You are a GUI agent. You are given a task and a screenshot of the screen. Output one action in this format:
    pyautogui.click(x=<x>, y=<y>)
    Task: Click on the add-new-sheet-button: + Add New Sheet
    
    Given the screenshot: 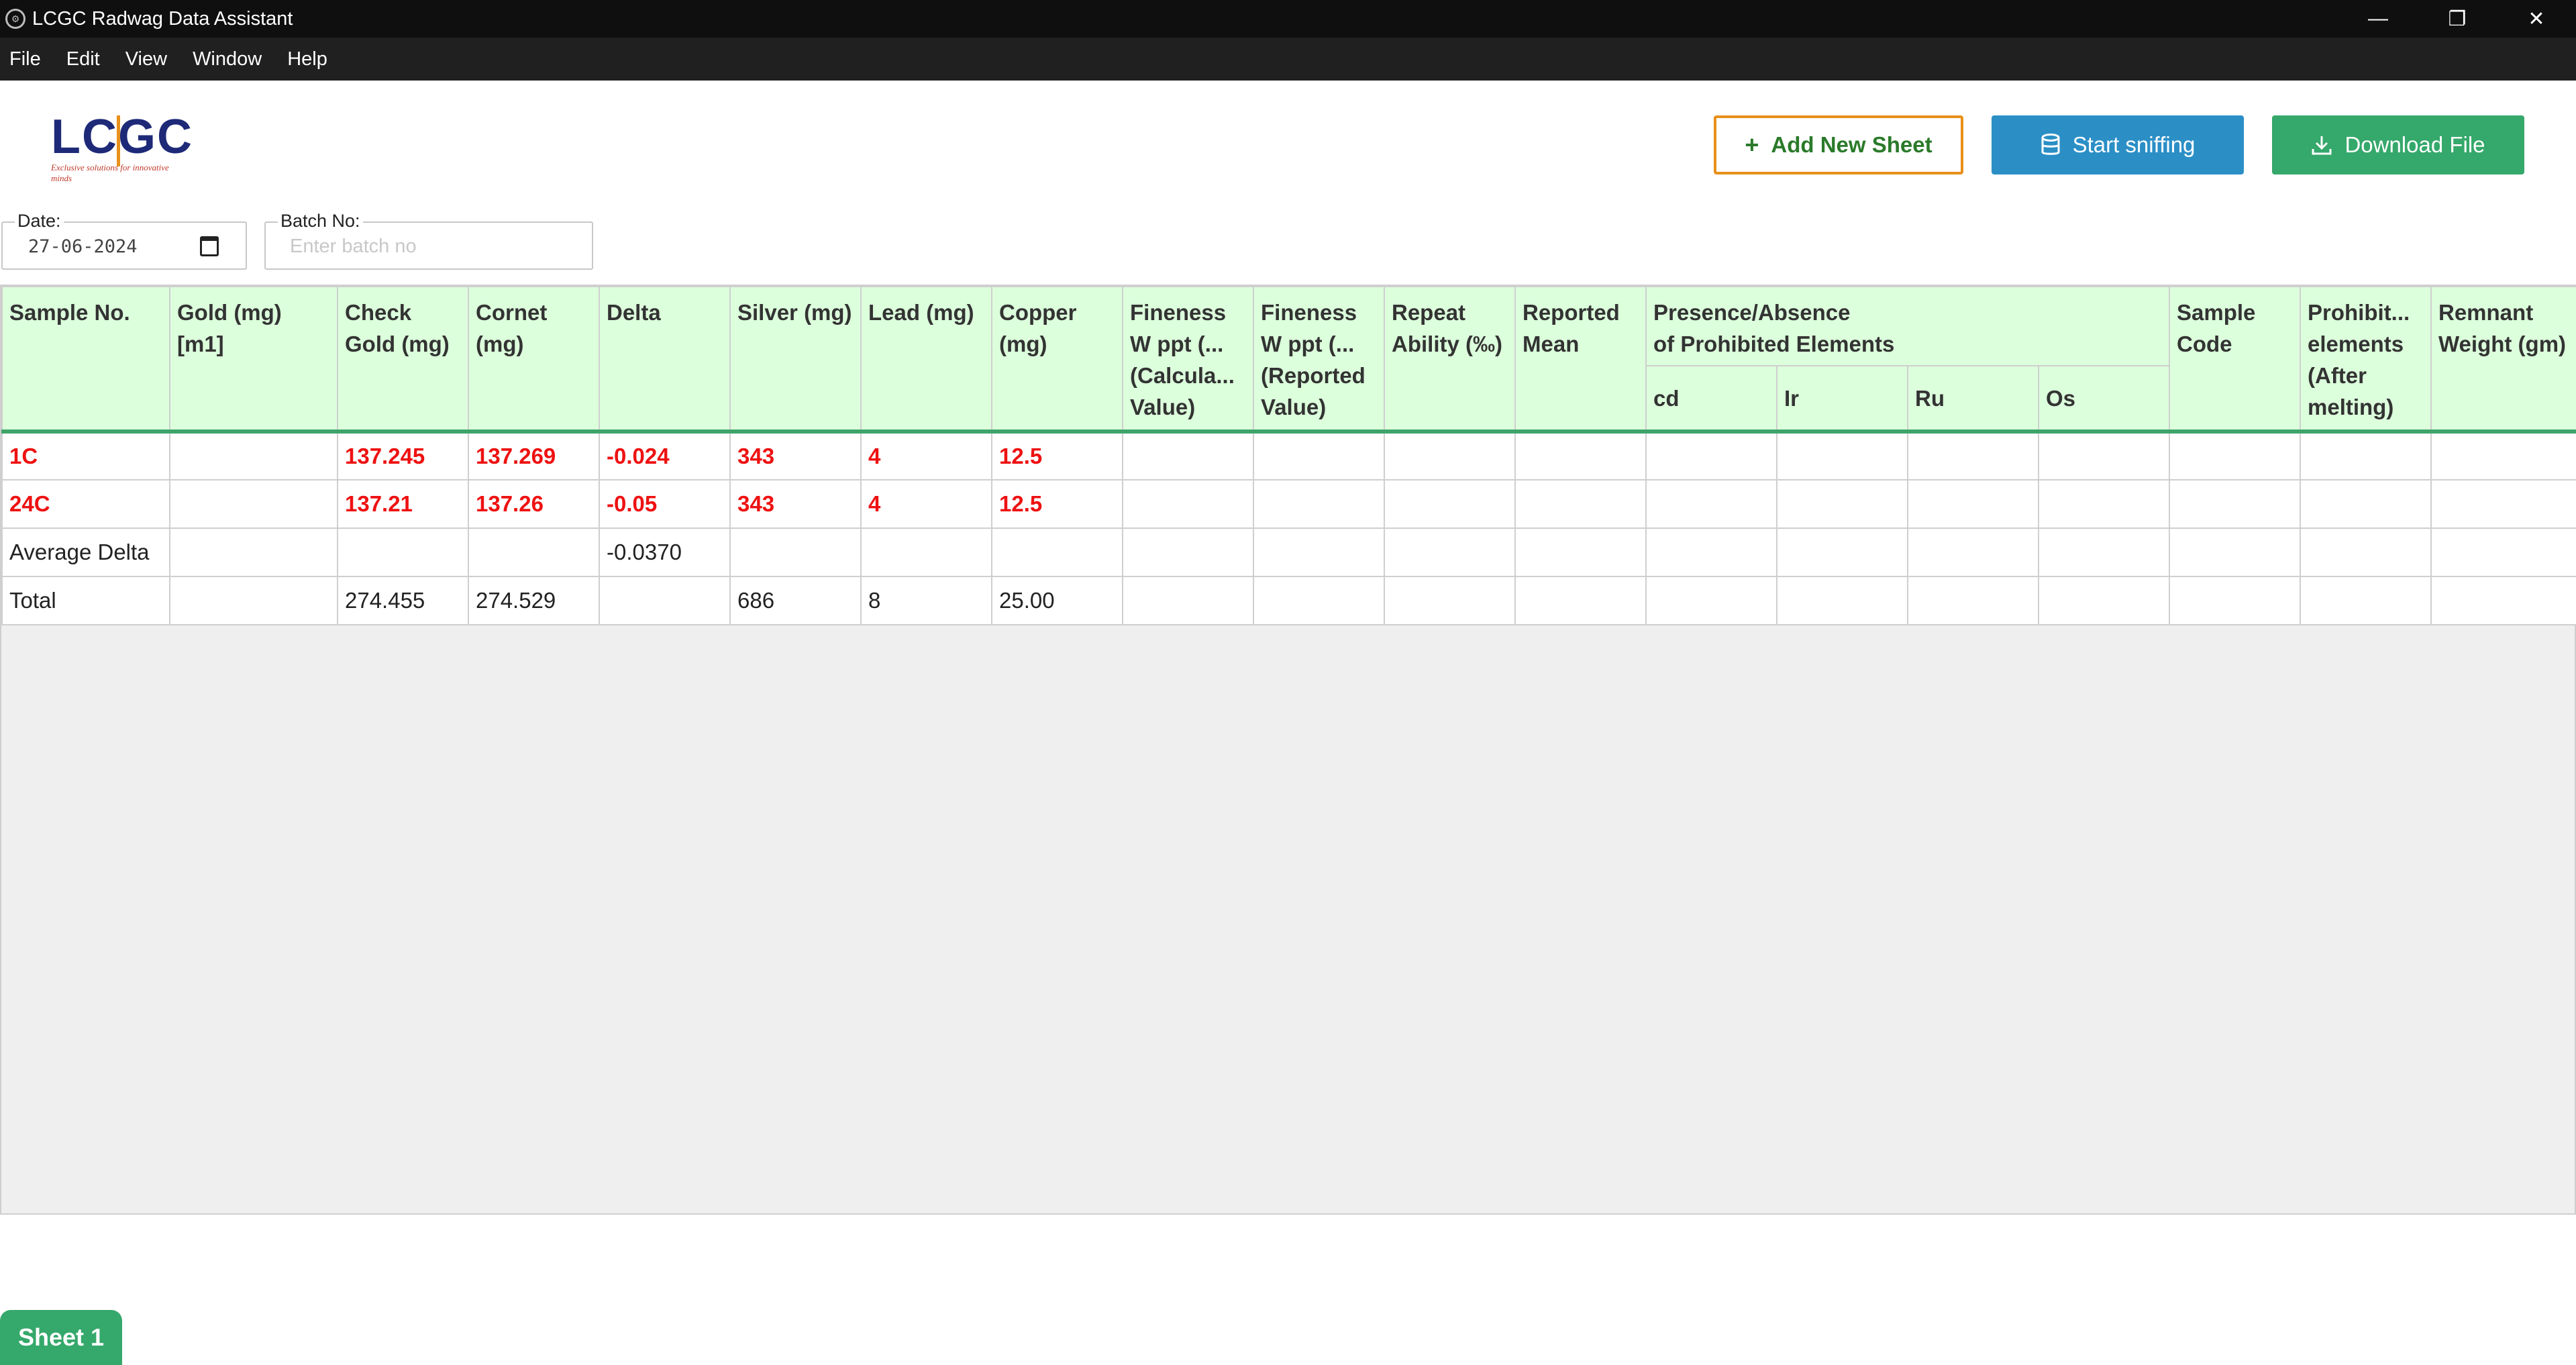 What is the action you would take?
    pyautogui.click(x=1838, y=144)
    